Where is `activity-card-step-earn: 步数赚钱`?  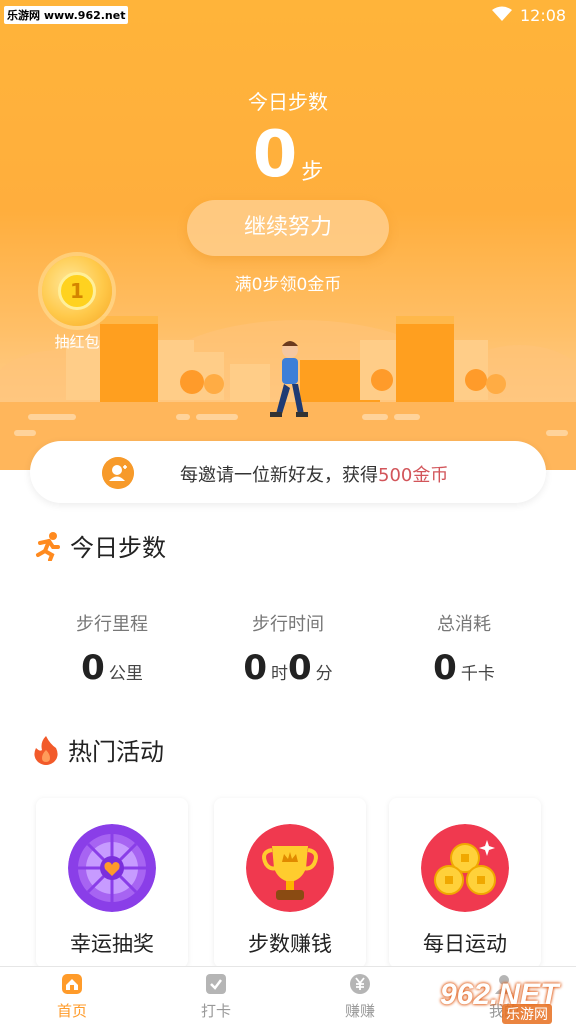
activity-card-step-earn: 步数赚钱 is located at coordinates (290, 883).